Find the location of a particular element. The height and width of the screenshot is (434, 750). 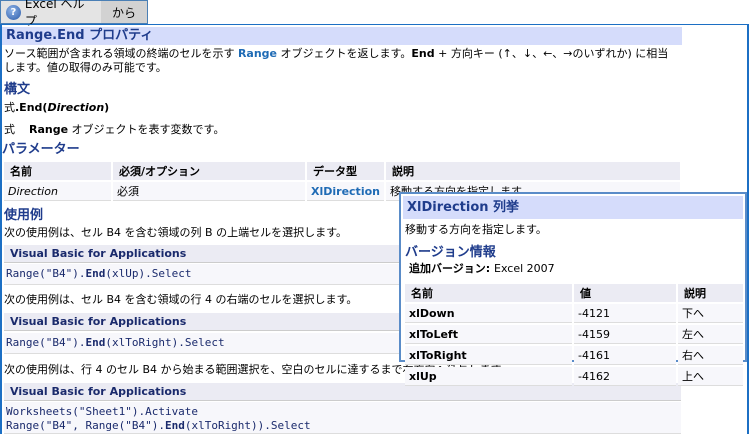

help-toolbar: ? Excel ヘルプ から is located at coordinates (74, 14).